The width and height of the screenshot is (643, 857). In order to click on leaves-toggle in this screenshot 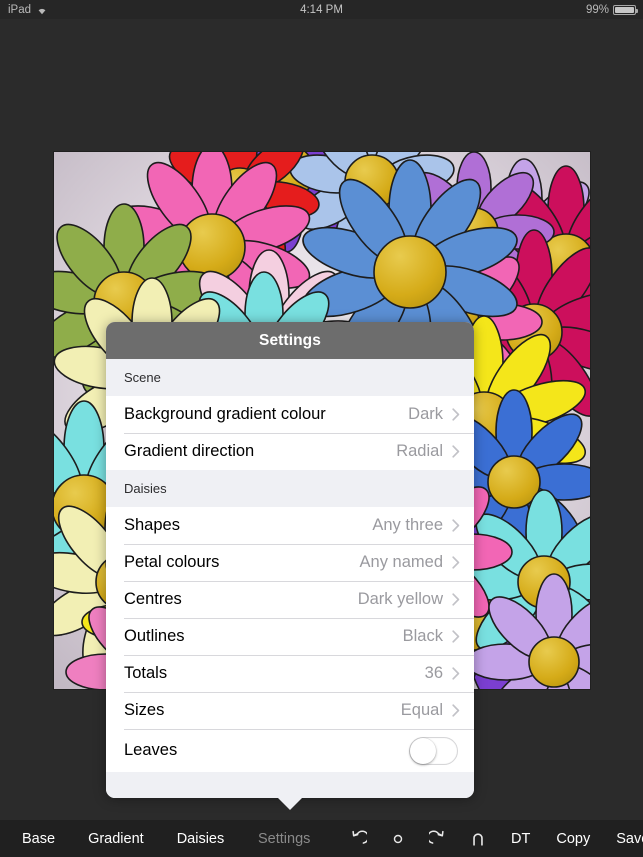, I will do `click(433, 750)`.